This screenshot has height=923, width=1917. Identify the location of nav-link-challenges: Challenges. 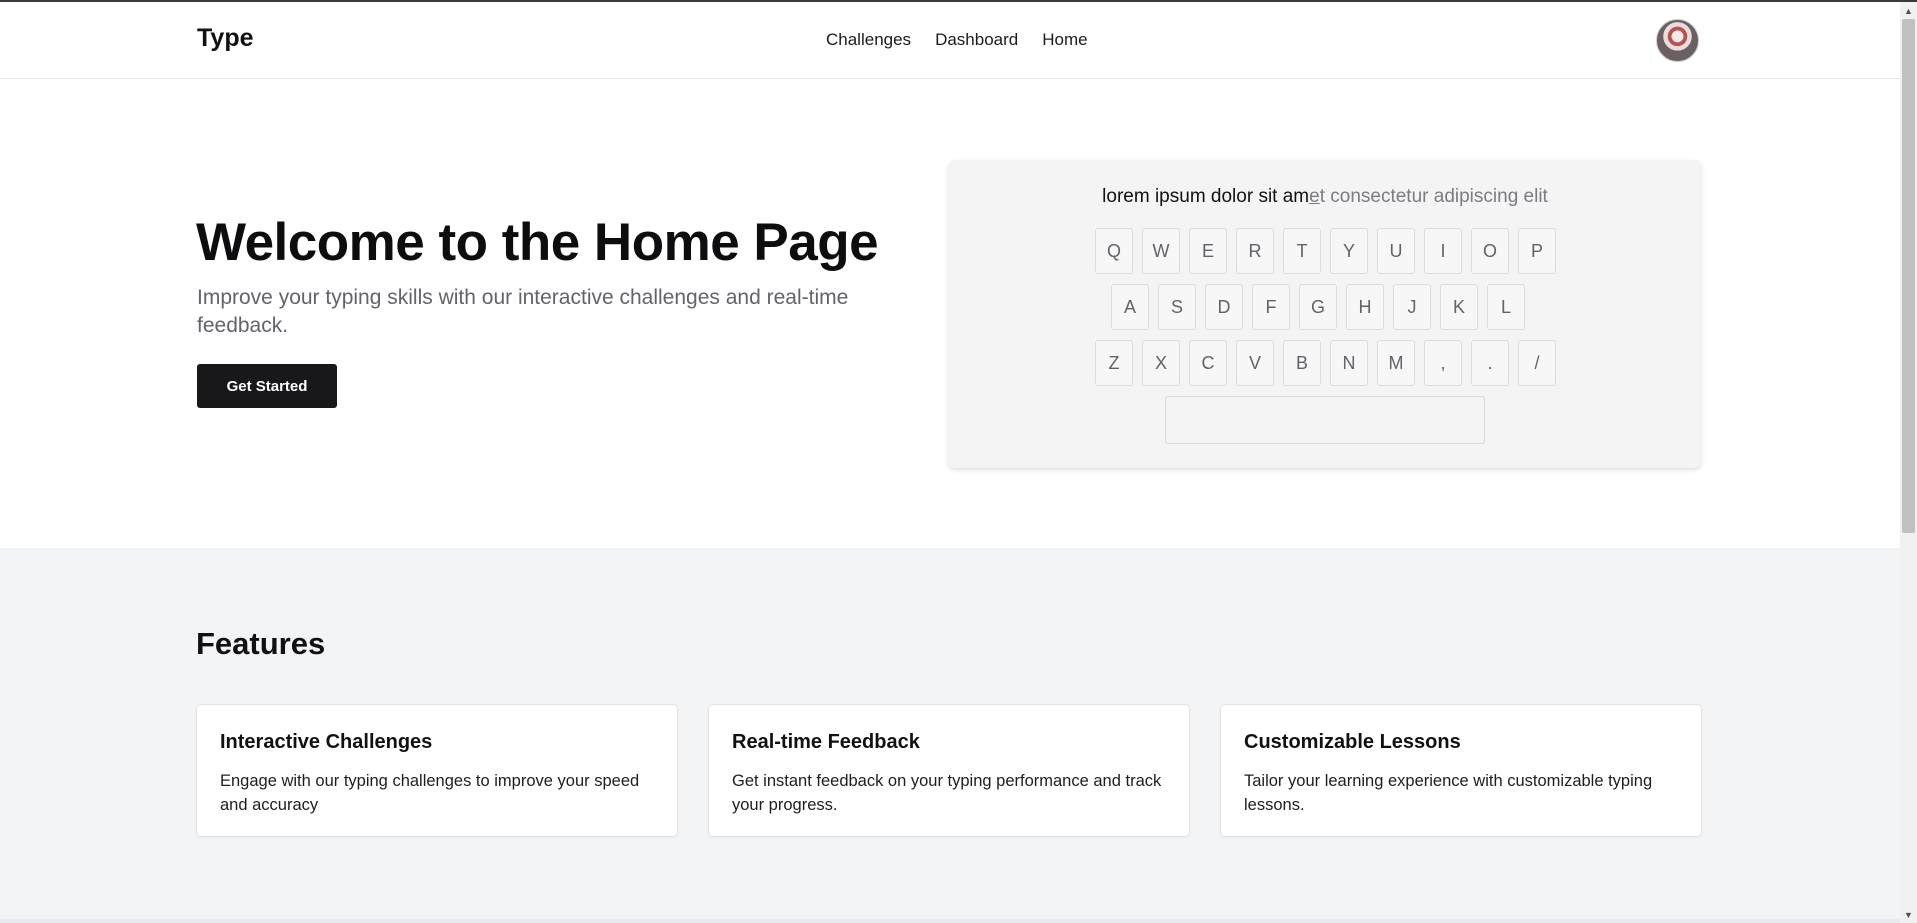
(868, 40).